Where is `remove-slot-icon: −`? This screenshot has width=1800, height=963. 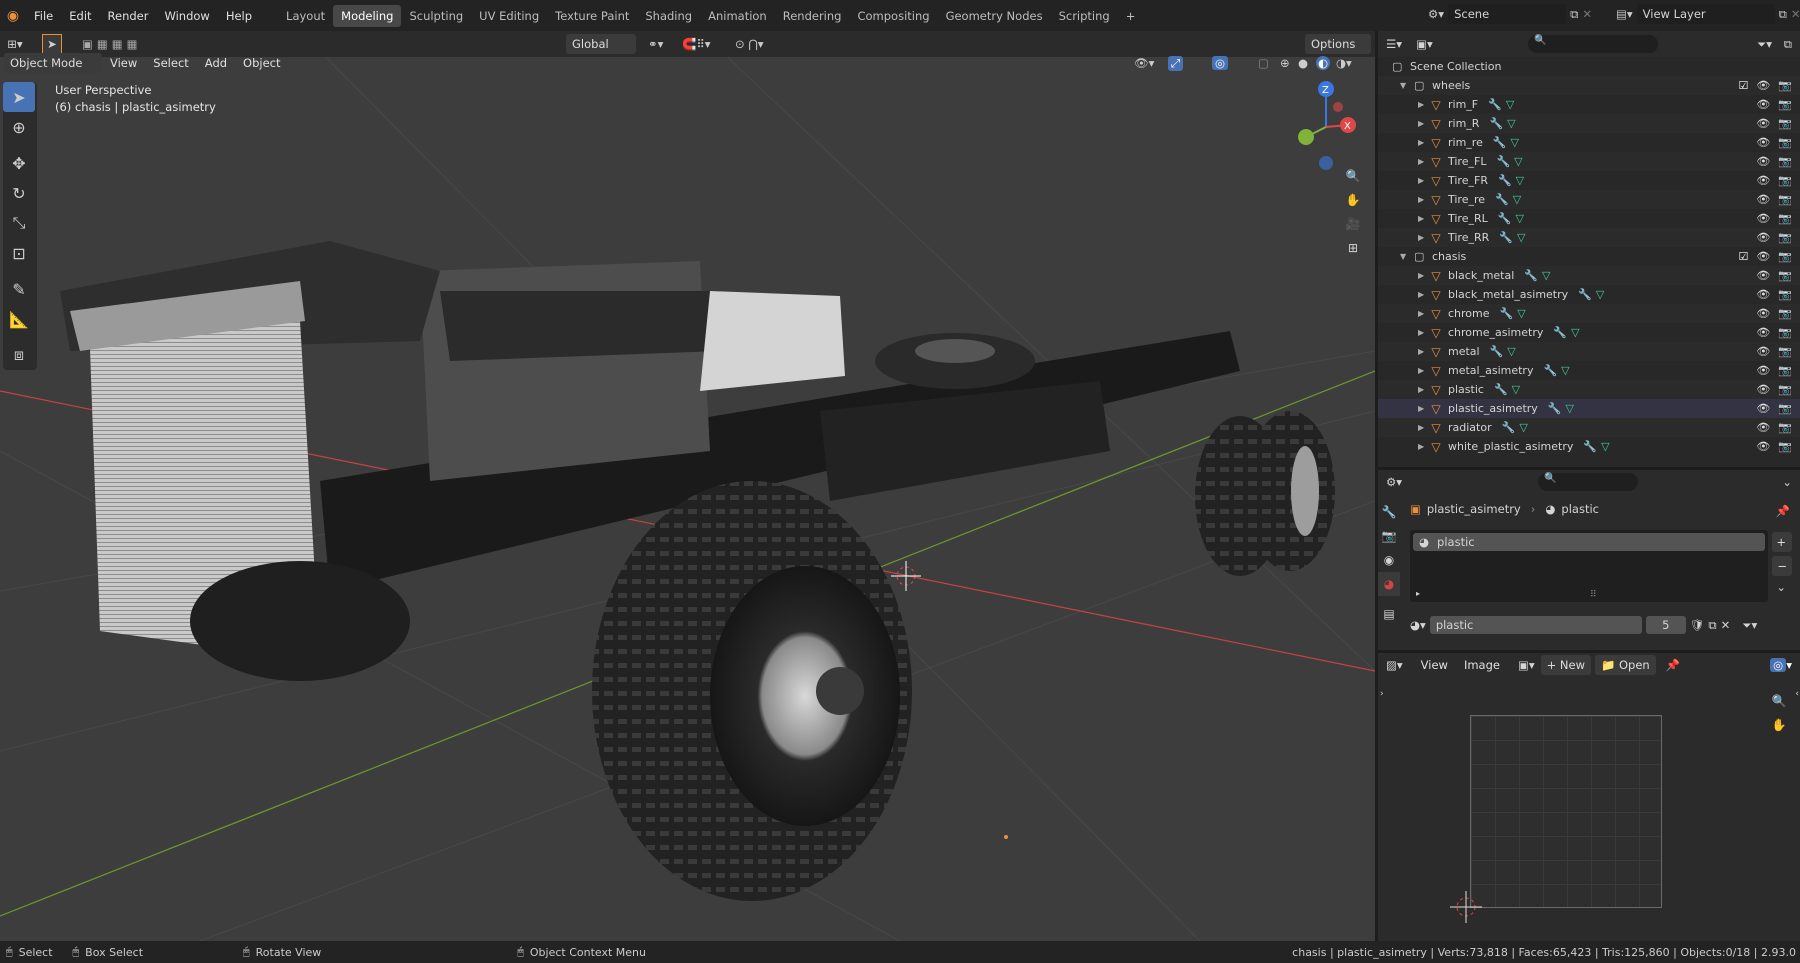
remove-slot-icon: − is located at coordinates (1782, 566).